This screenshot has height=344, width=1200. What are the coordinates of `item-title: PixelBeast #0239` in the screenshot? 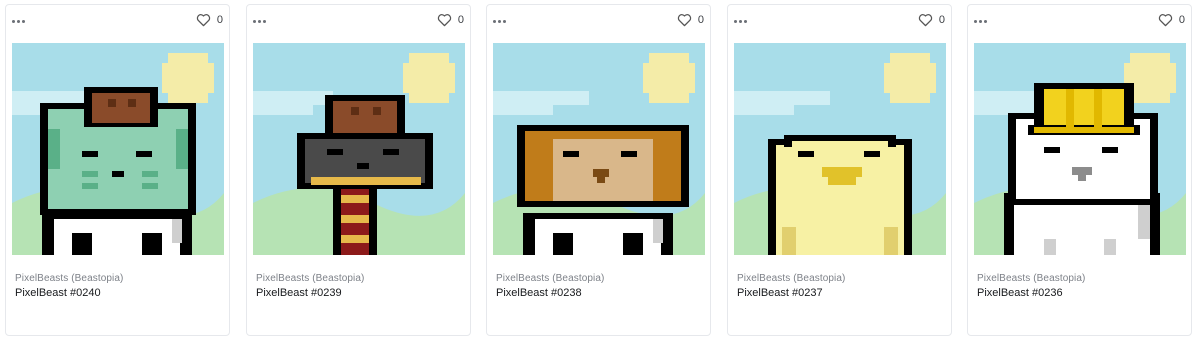 It's located at (299, 293).